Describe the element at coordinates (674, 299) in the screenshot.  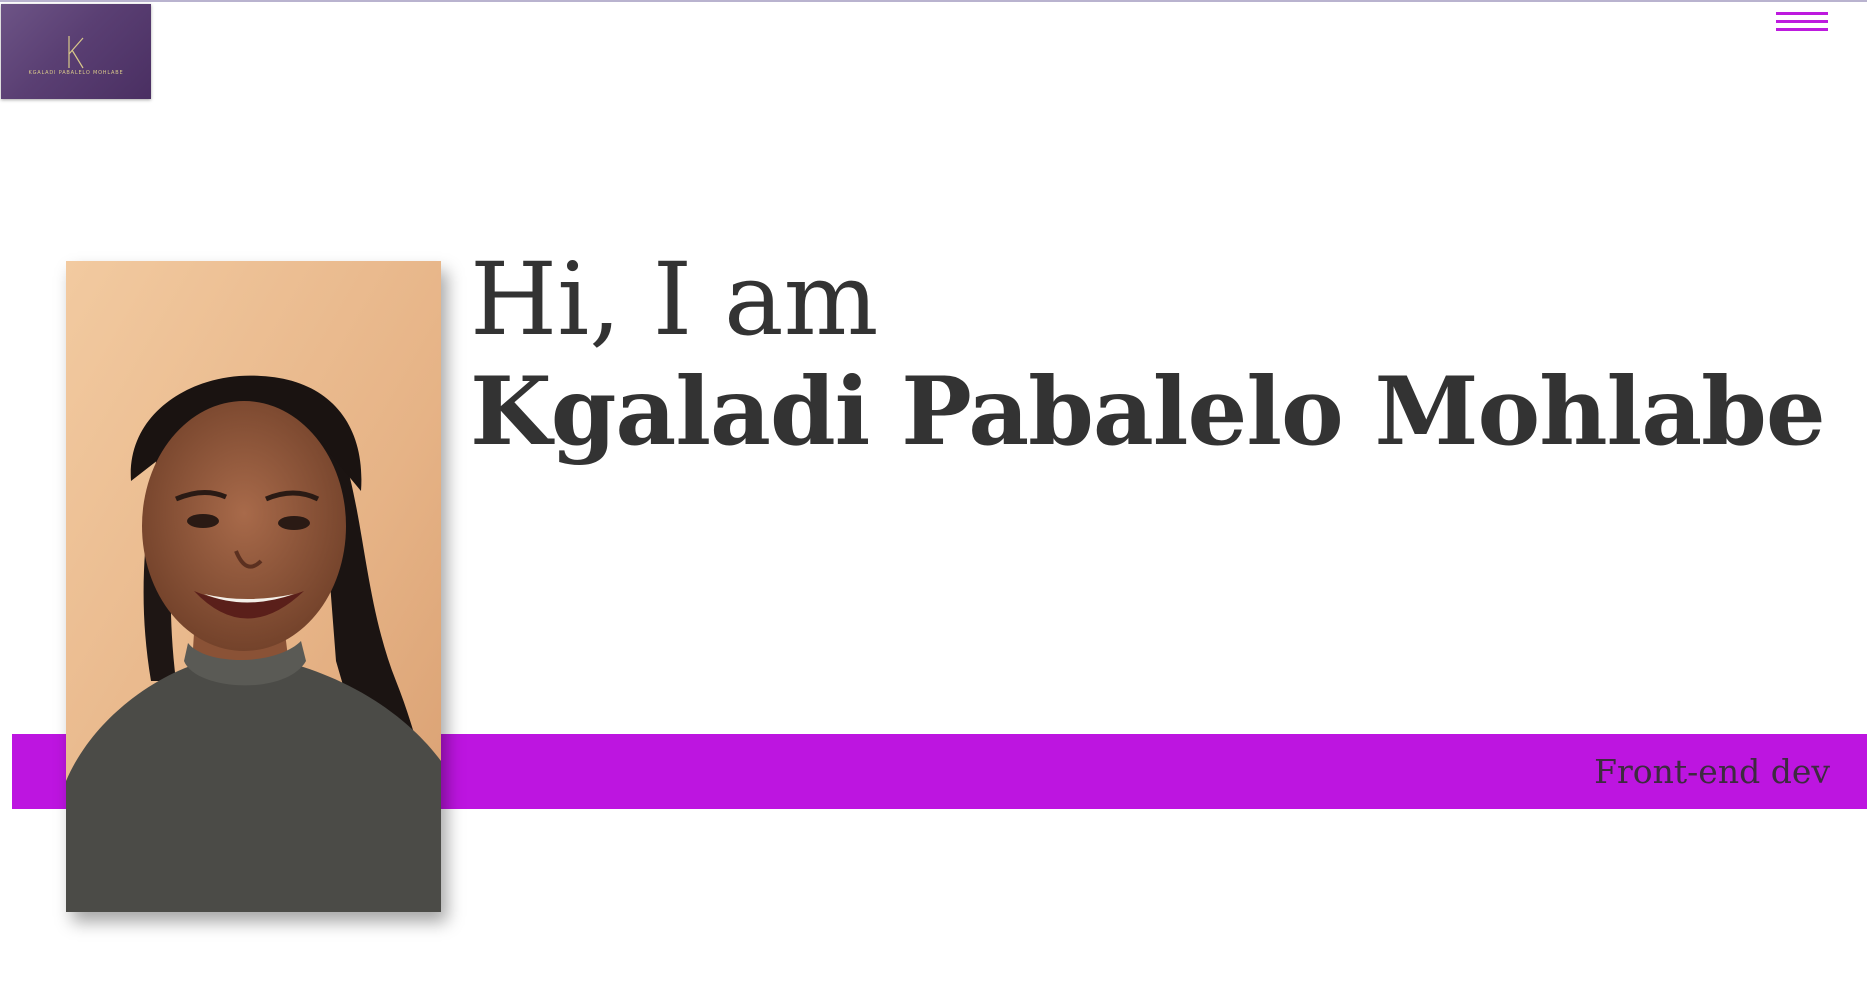
I see `greeting-heading: Hi, I am` at that location.